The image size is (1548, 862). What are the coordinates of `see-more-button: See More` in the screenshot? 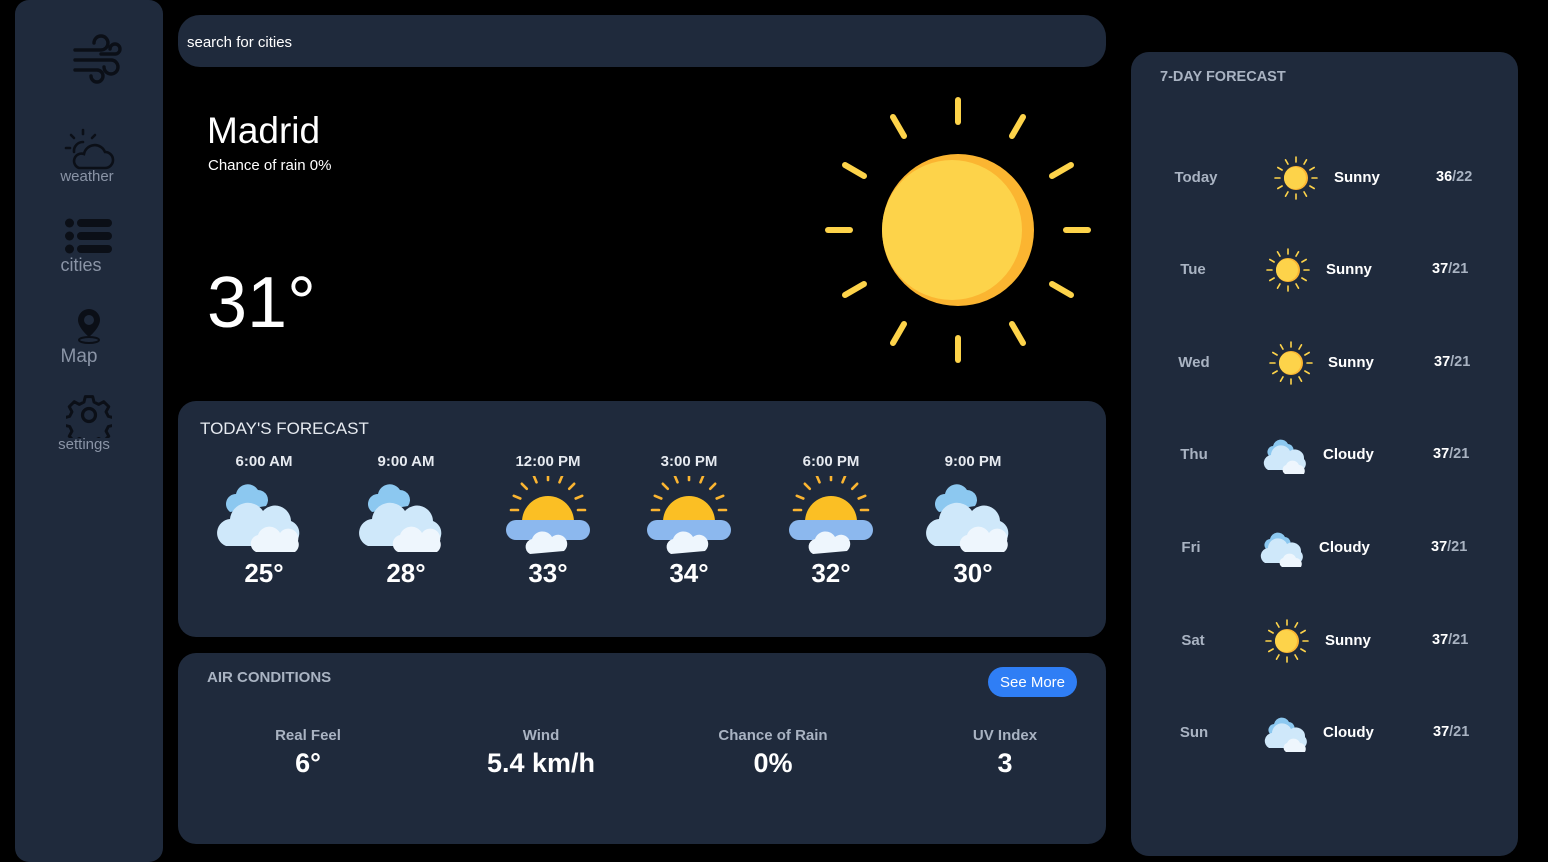 It's located at (1032, 682).